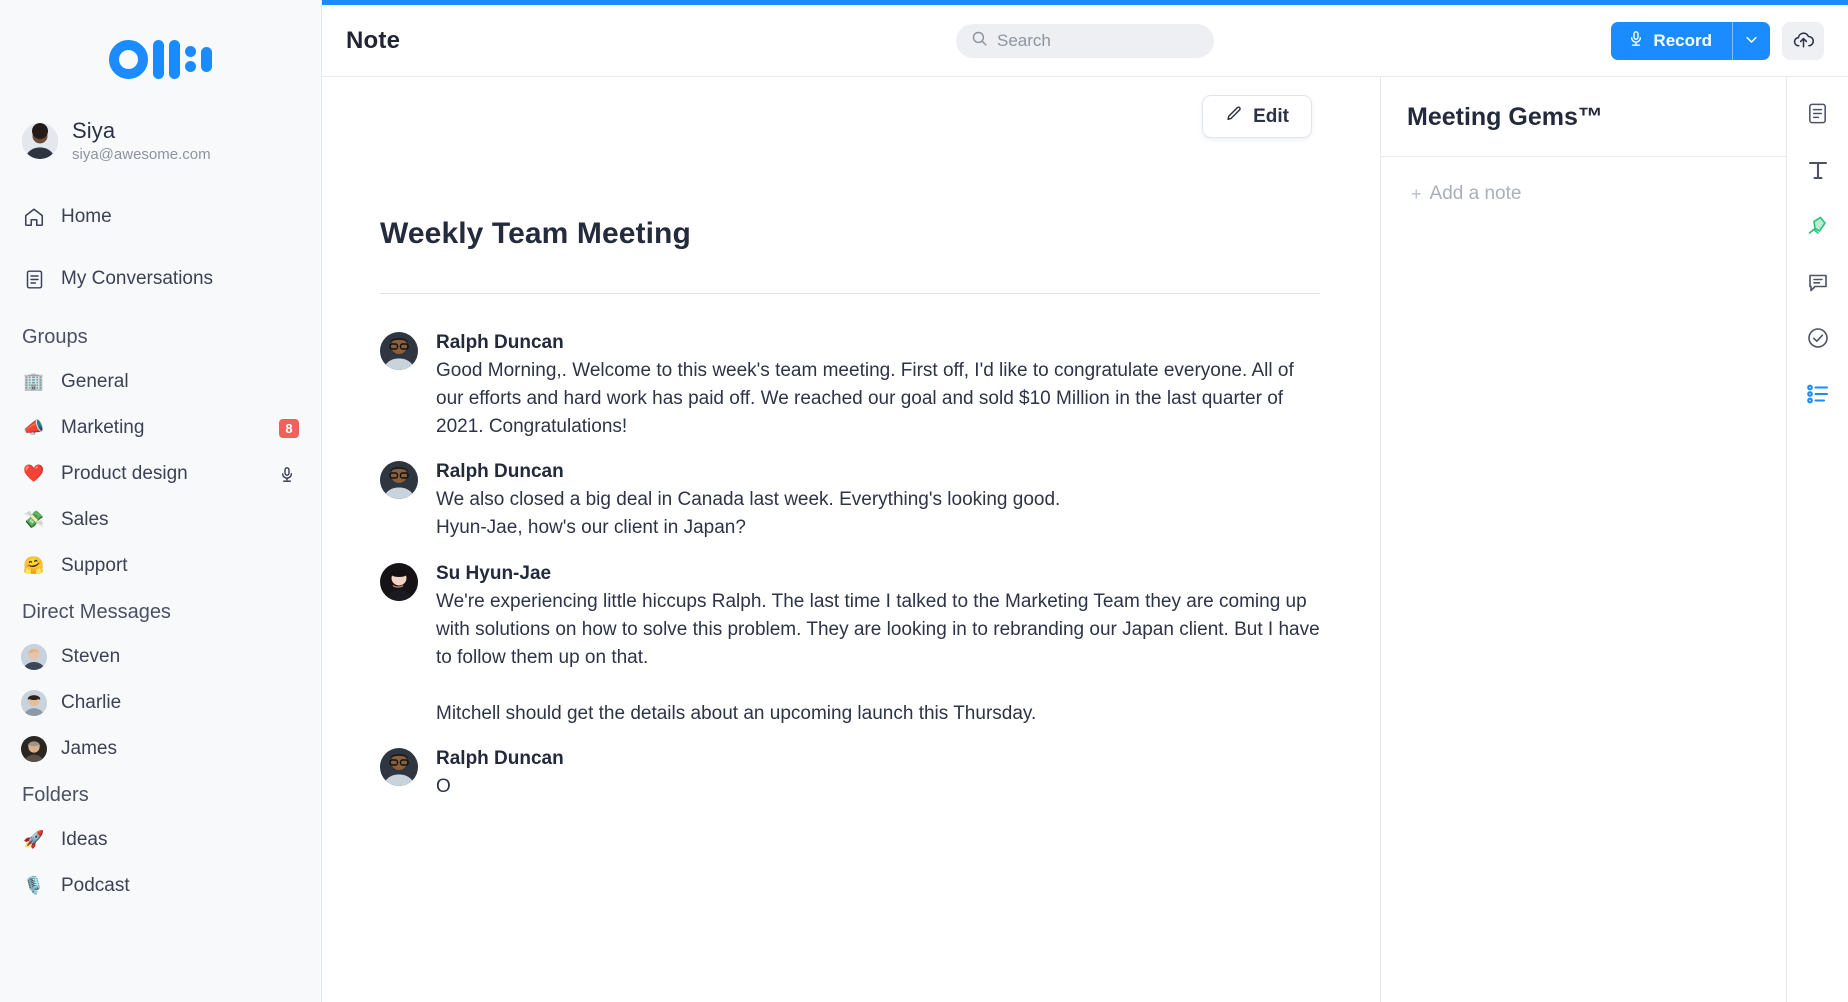  What do you see at coordinates (160, 840) in the screenshot?
I see `sidebar-item-ideas: 🚀 Ideas` at bounding box center [160, 840].